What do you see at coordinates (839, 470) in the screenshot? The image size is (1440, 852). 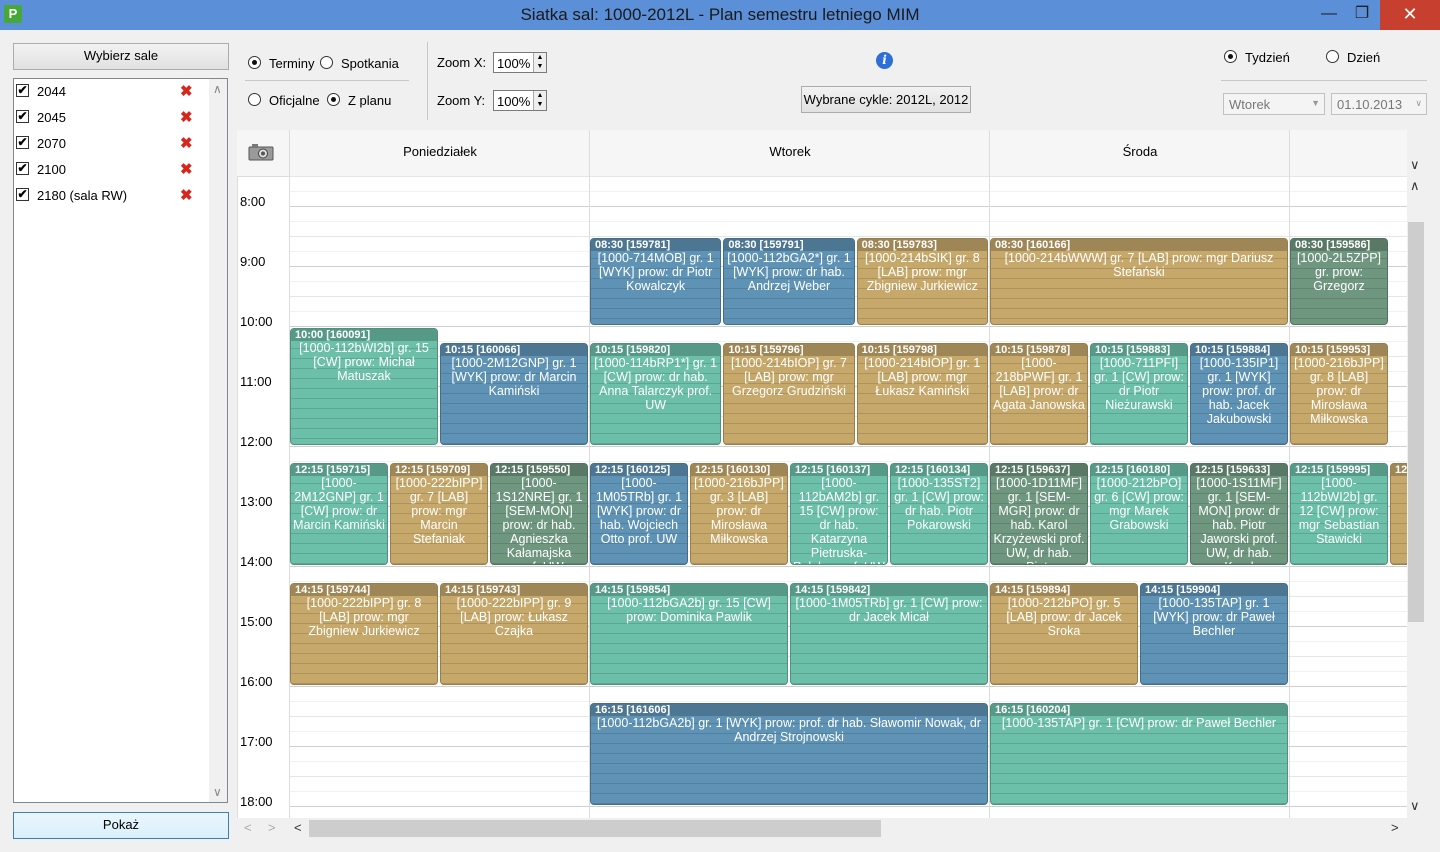 I see `event-header: 12:15 [160137]` at bounding box center [839, 470].